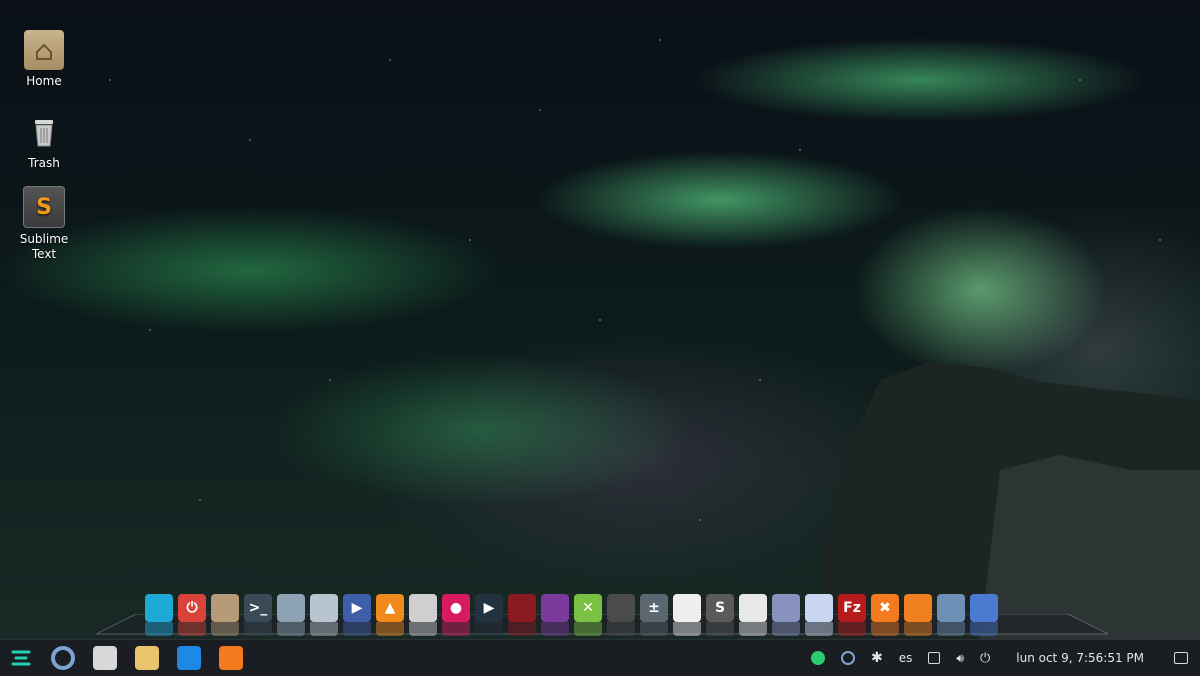  Describe the element at coordinates (231, 658) in the screenshot. I see `xampp-taskbar-icon` at that location.